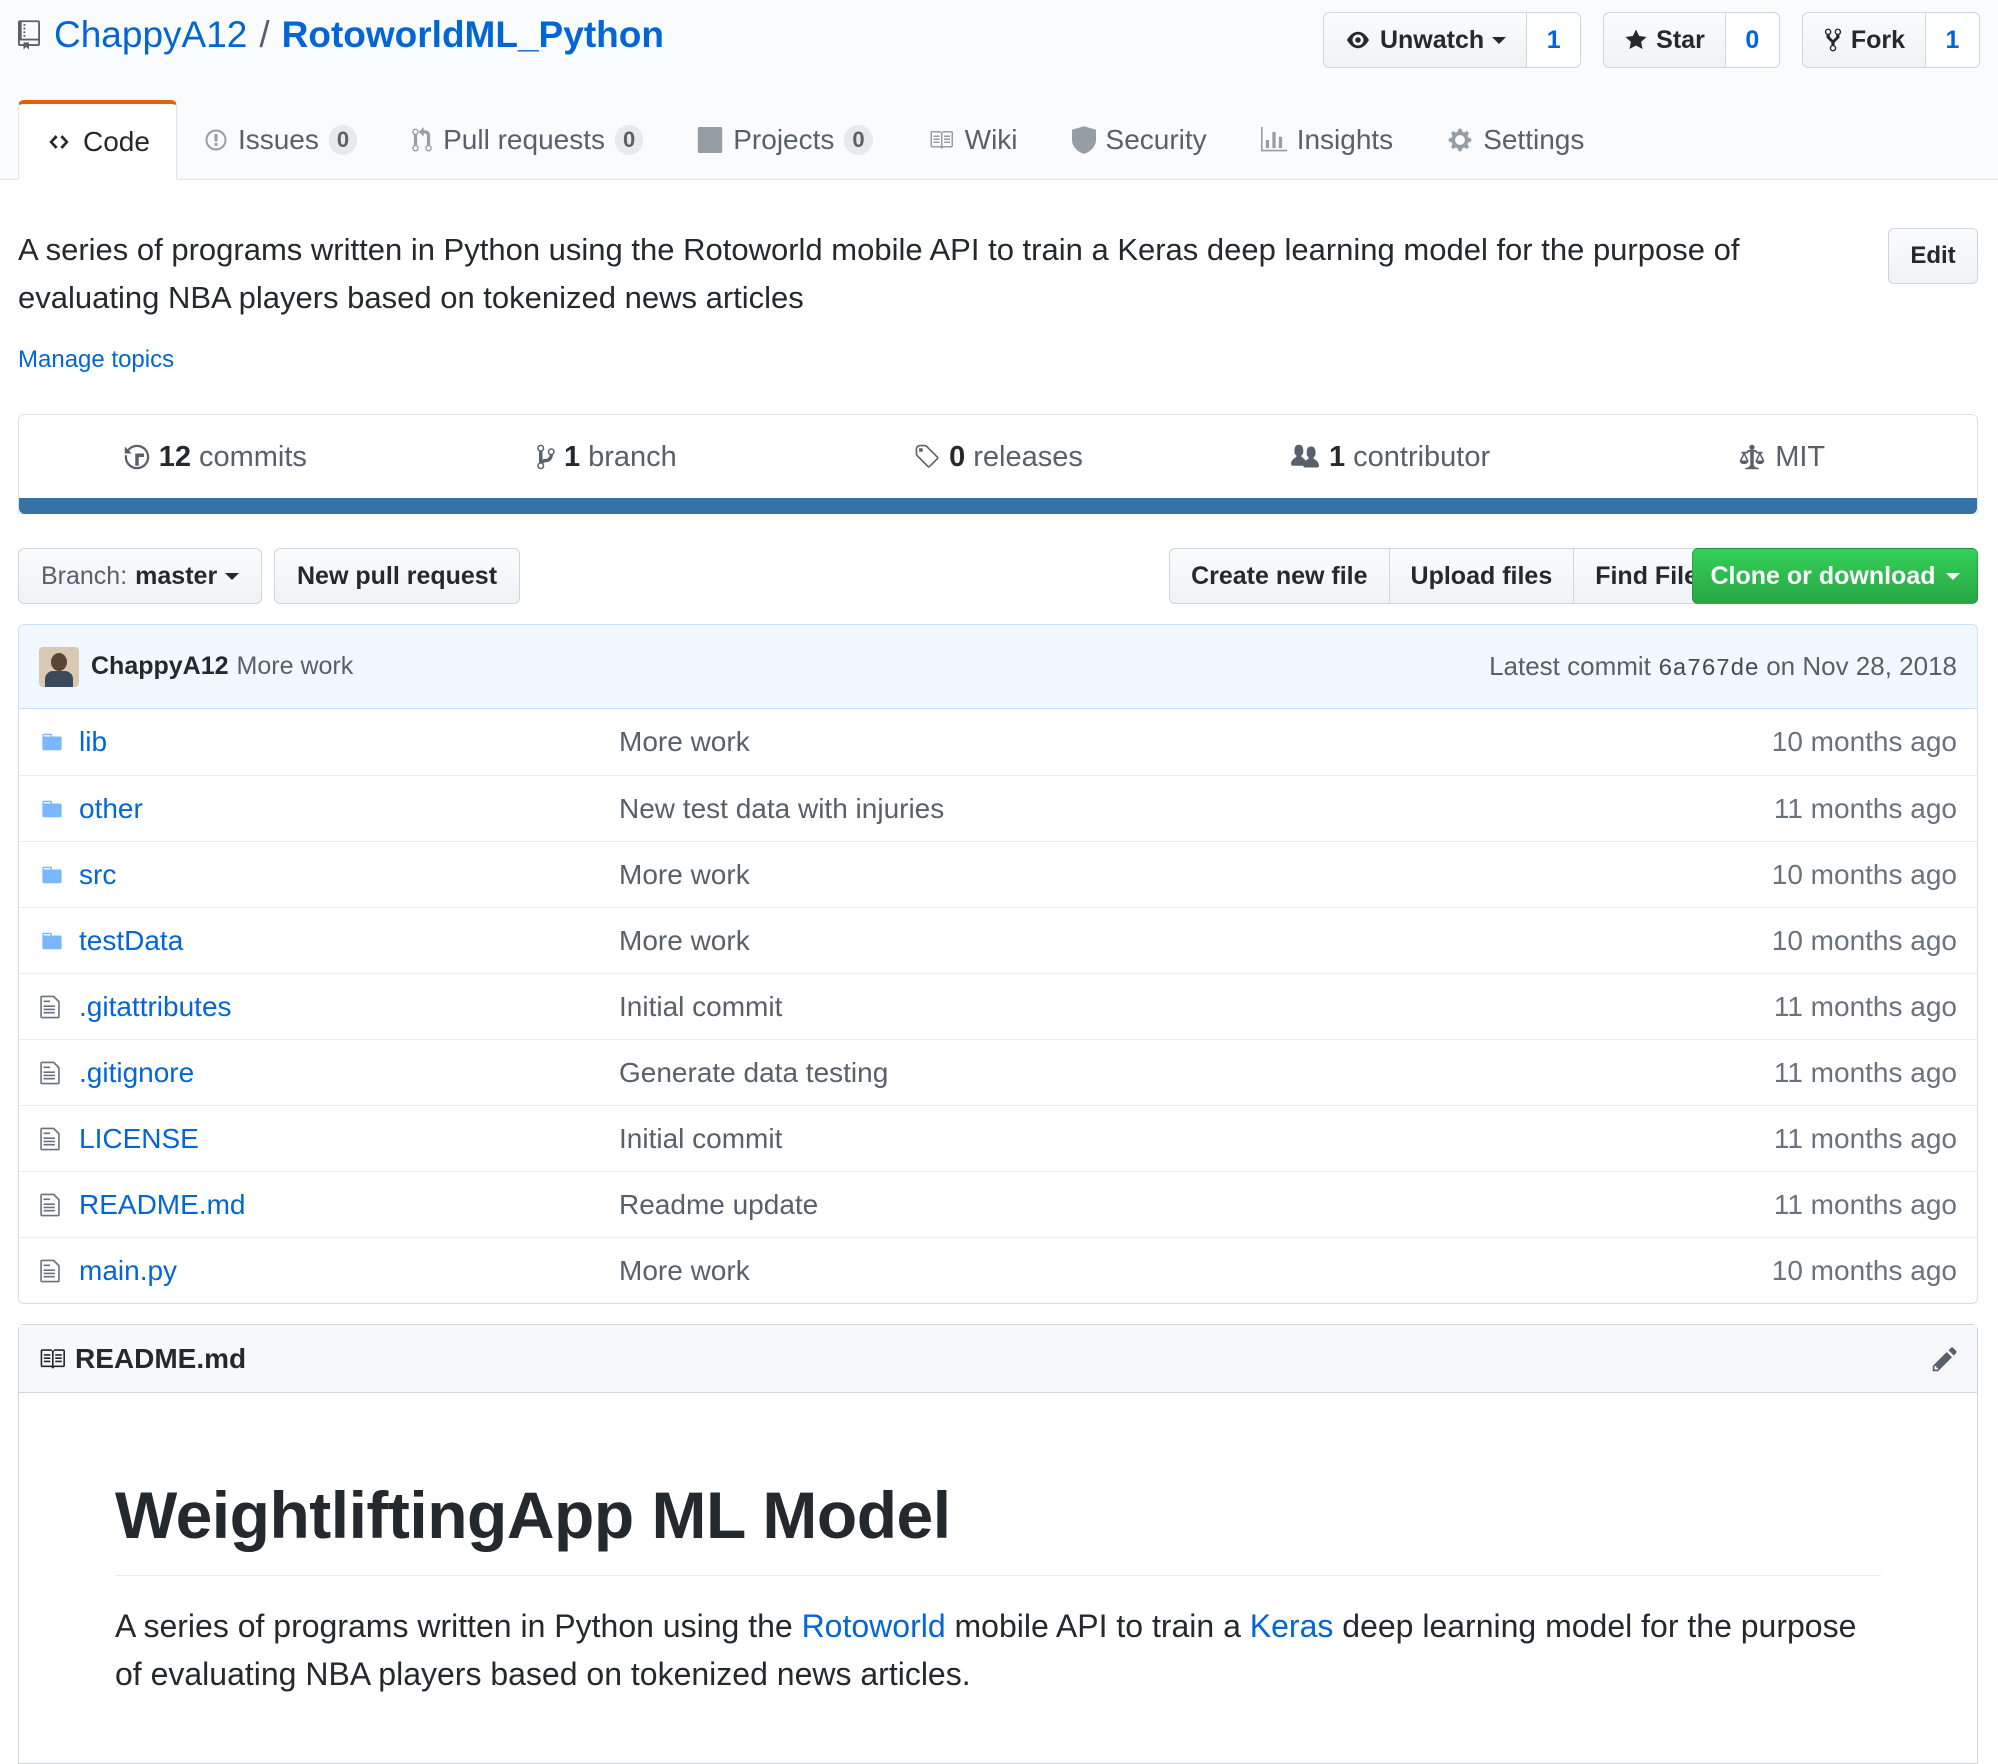  I want to click on license-link: MIT, so click(1781, 457).